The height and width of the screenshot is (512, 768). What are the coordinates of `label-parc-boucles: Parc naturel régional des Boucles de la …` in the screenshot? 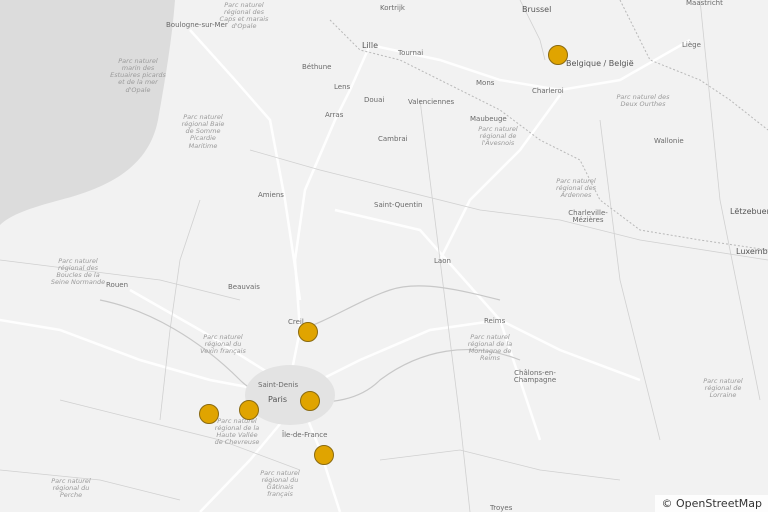 It's located at (78, 272).